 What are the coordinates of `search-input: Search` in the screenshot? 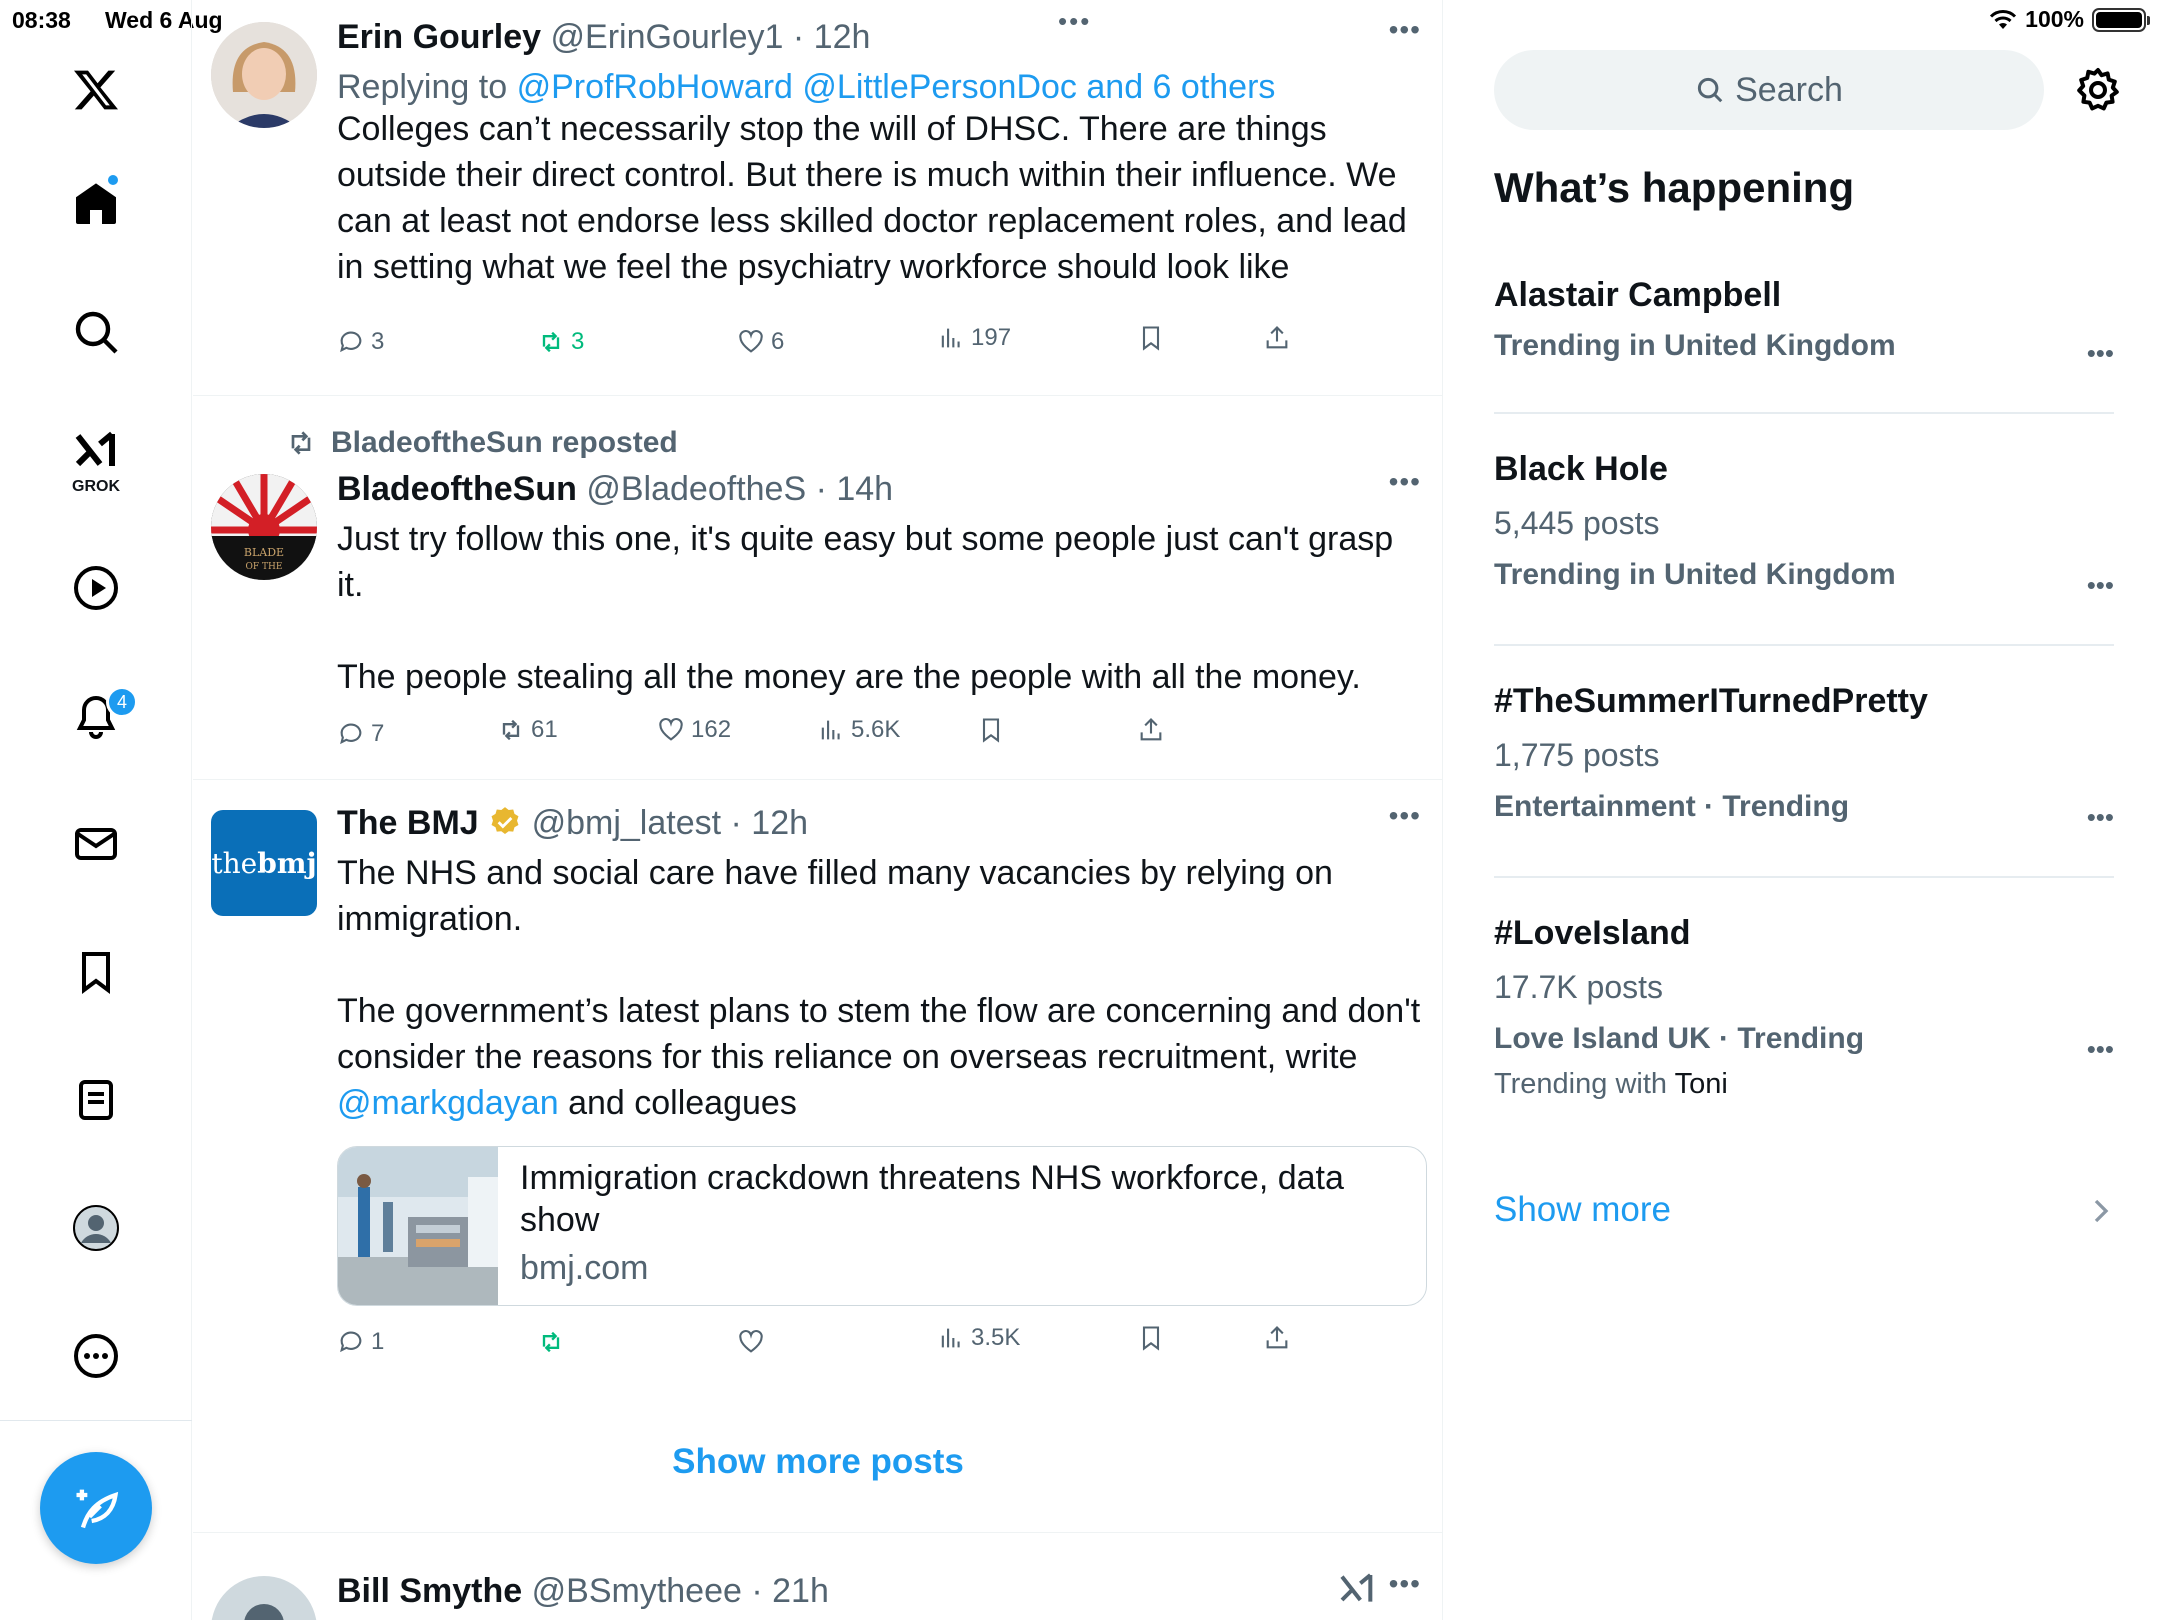 It's located at (1769, 90).